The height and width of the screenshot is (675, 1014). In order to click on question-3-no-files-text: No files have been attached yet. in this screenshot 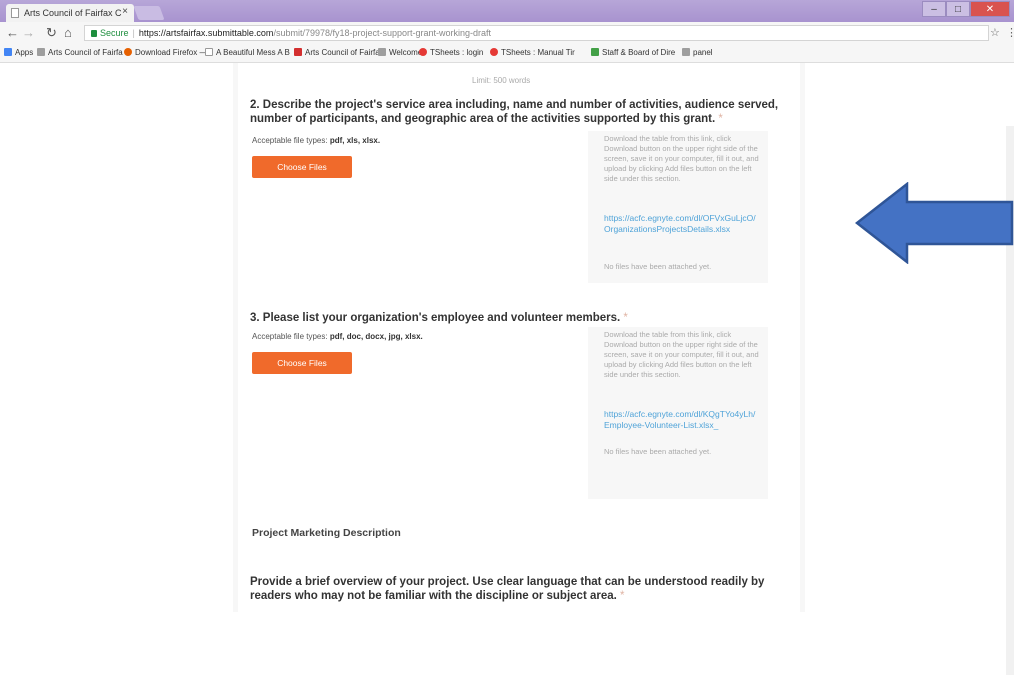, I will do `click(658, 451)`.